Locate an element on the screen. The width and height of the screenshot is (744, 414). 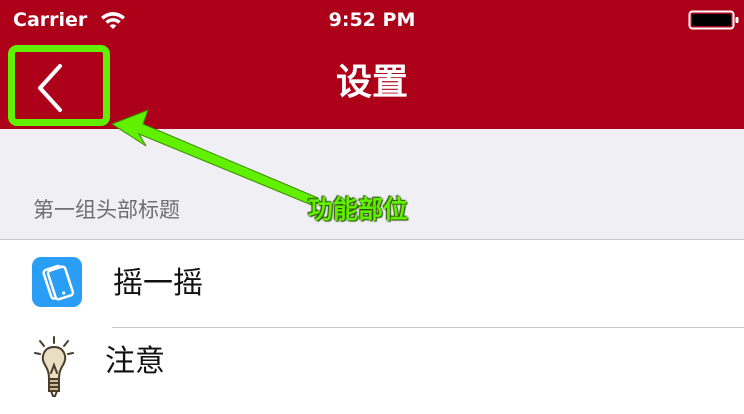
clock-time: 9:52 PM is located at coordinates (372, 20).